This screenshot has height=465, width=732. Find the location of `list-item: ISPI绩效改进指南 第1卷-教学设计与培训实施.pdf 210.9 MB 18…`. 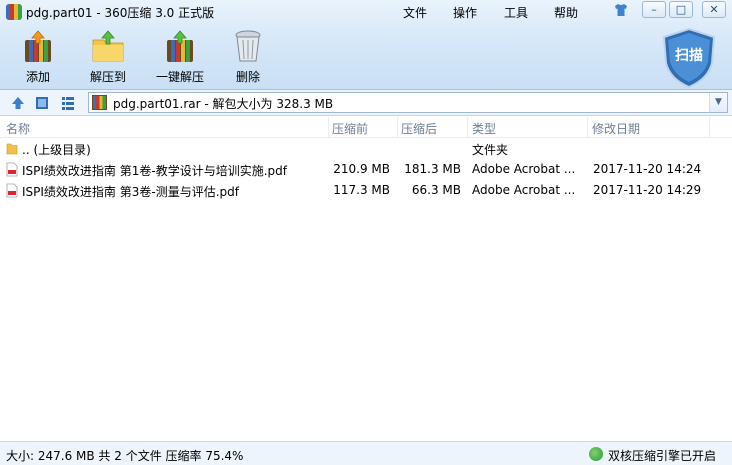

list-item: ISPI绩效改进指南 第1卷-教学设计与培训实施.pdf 210.9 MB 18… is located at coordinates (366, 169).